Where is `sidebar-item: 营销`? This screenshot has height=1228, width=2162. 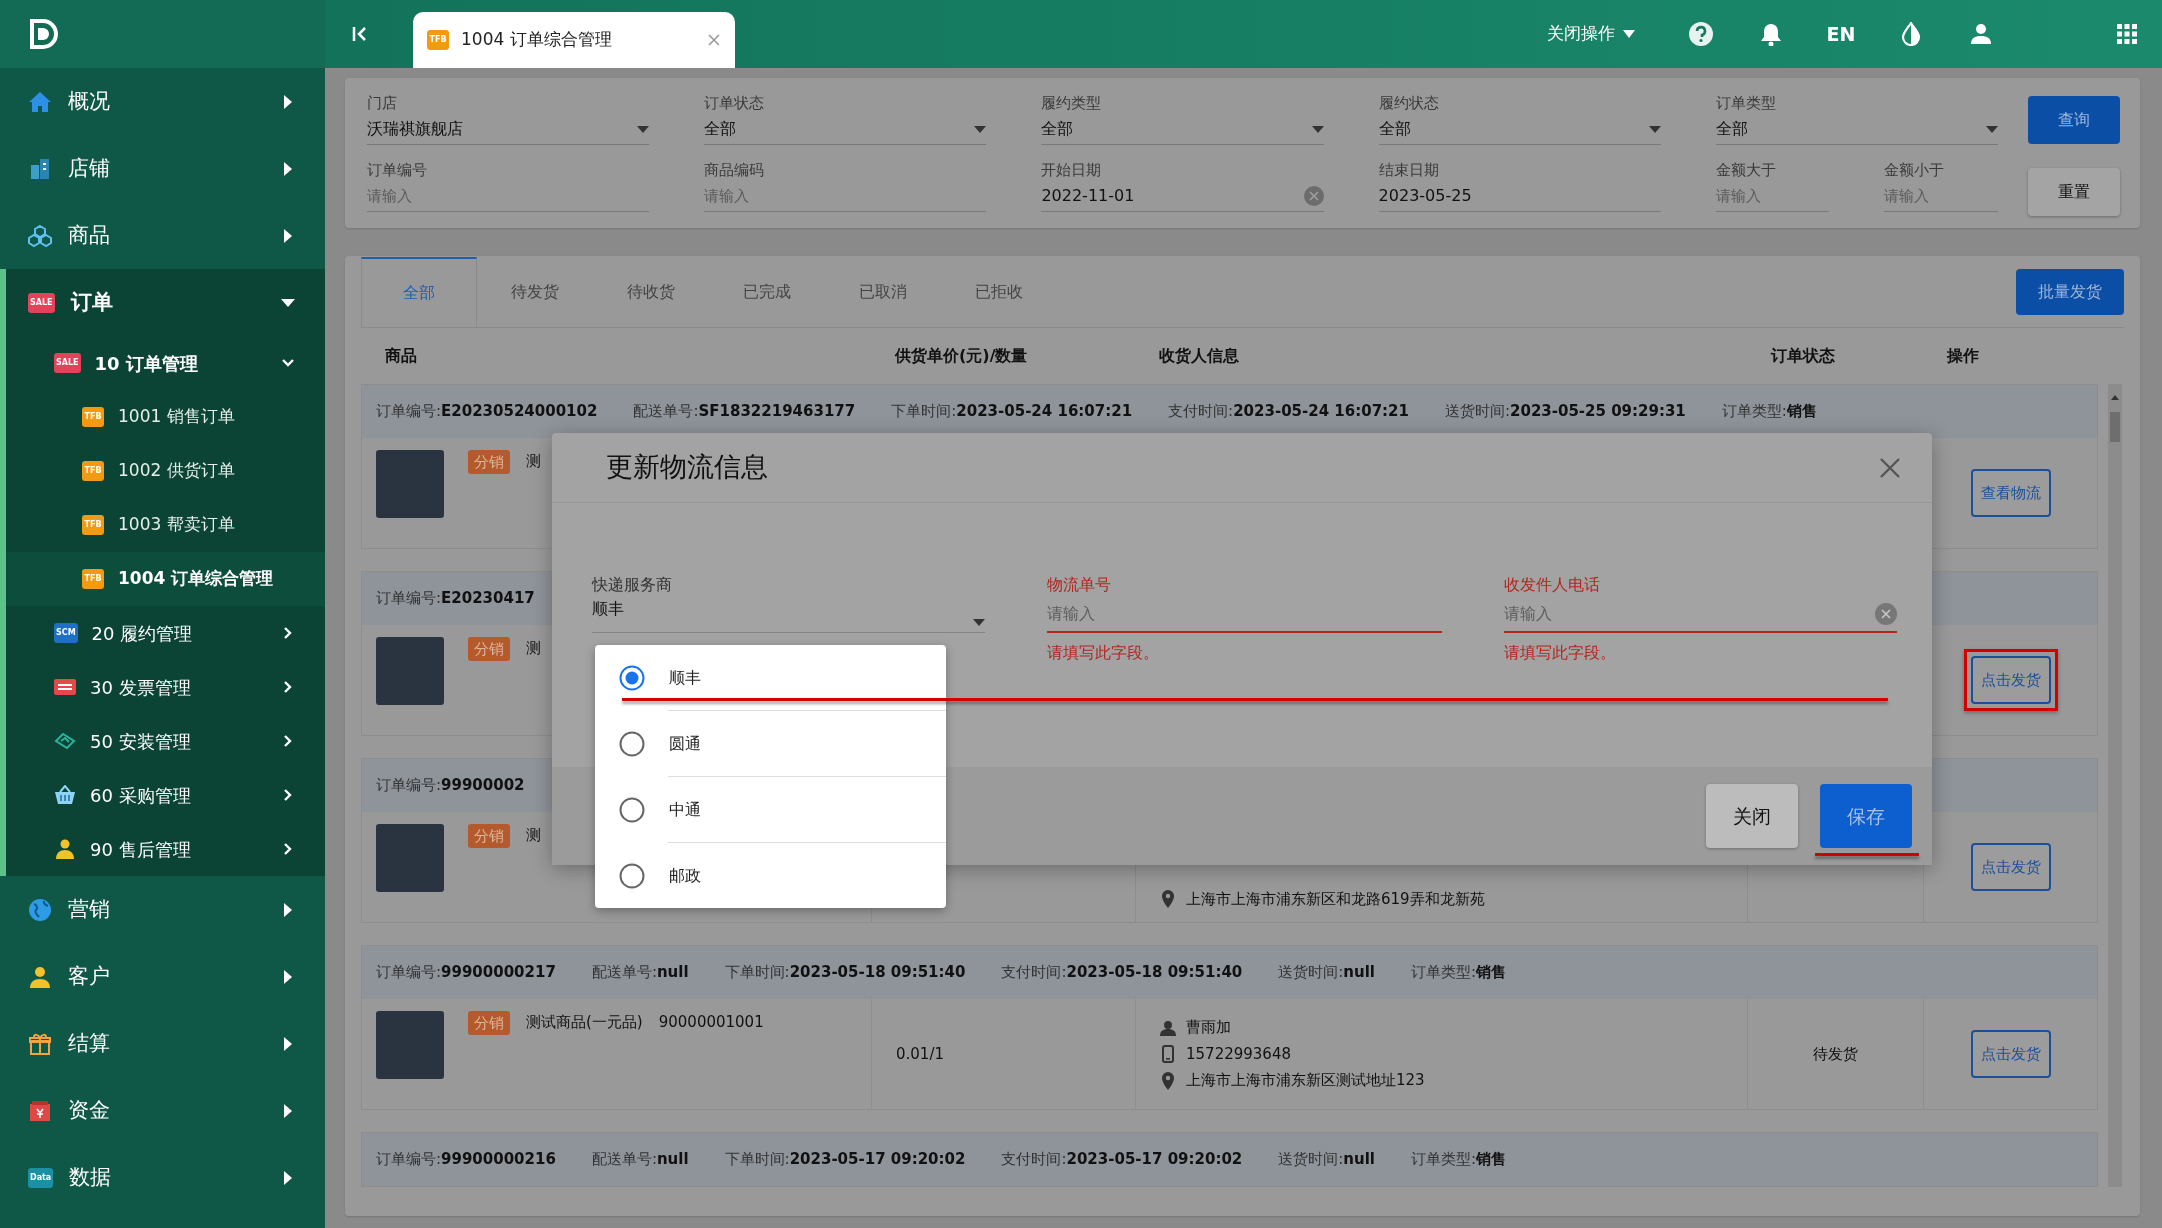 sidebar-item: 营销 is located at coordinates (162, 909).